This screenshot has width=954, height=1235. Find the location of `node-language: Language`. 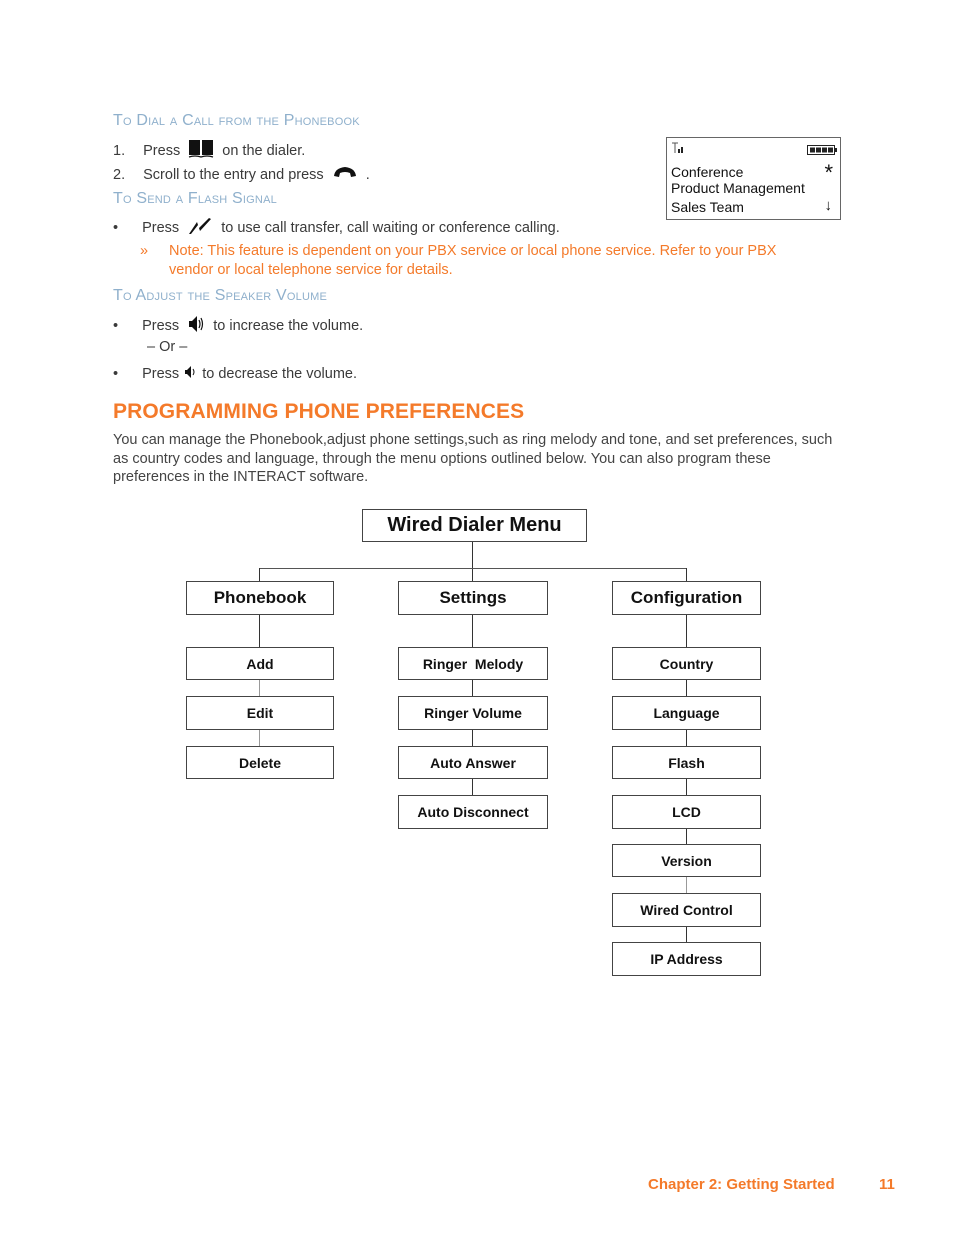

node-language: Language is located at coordinates (686, 713).